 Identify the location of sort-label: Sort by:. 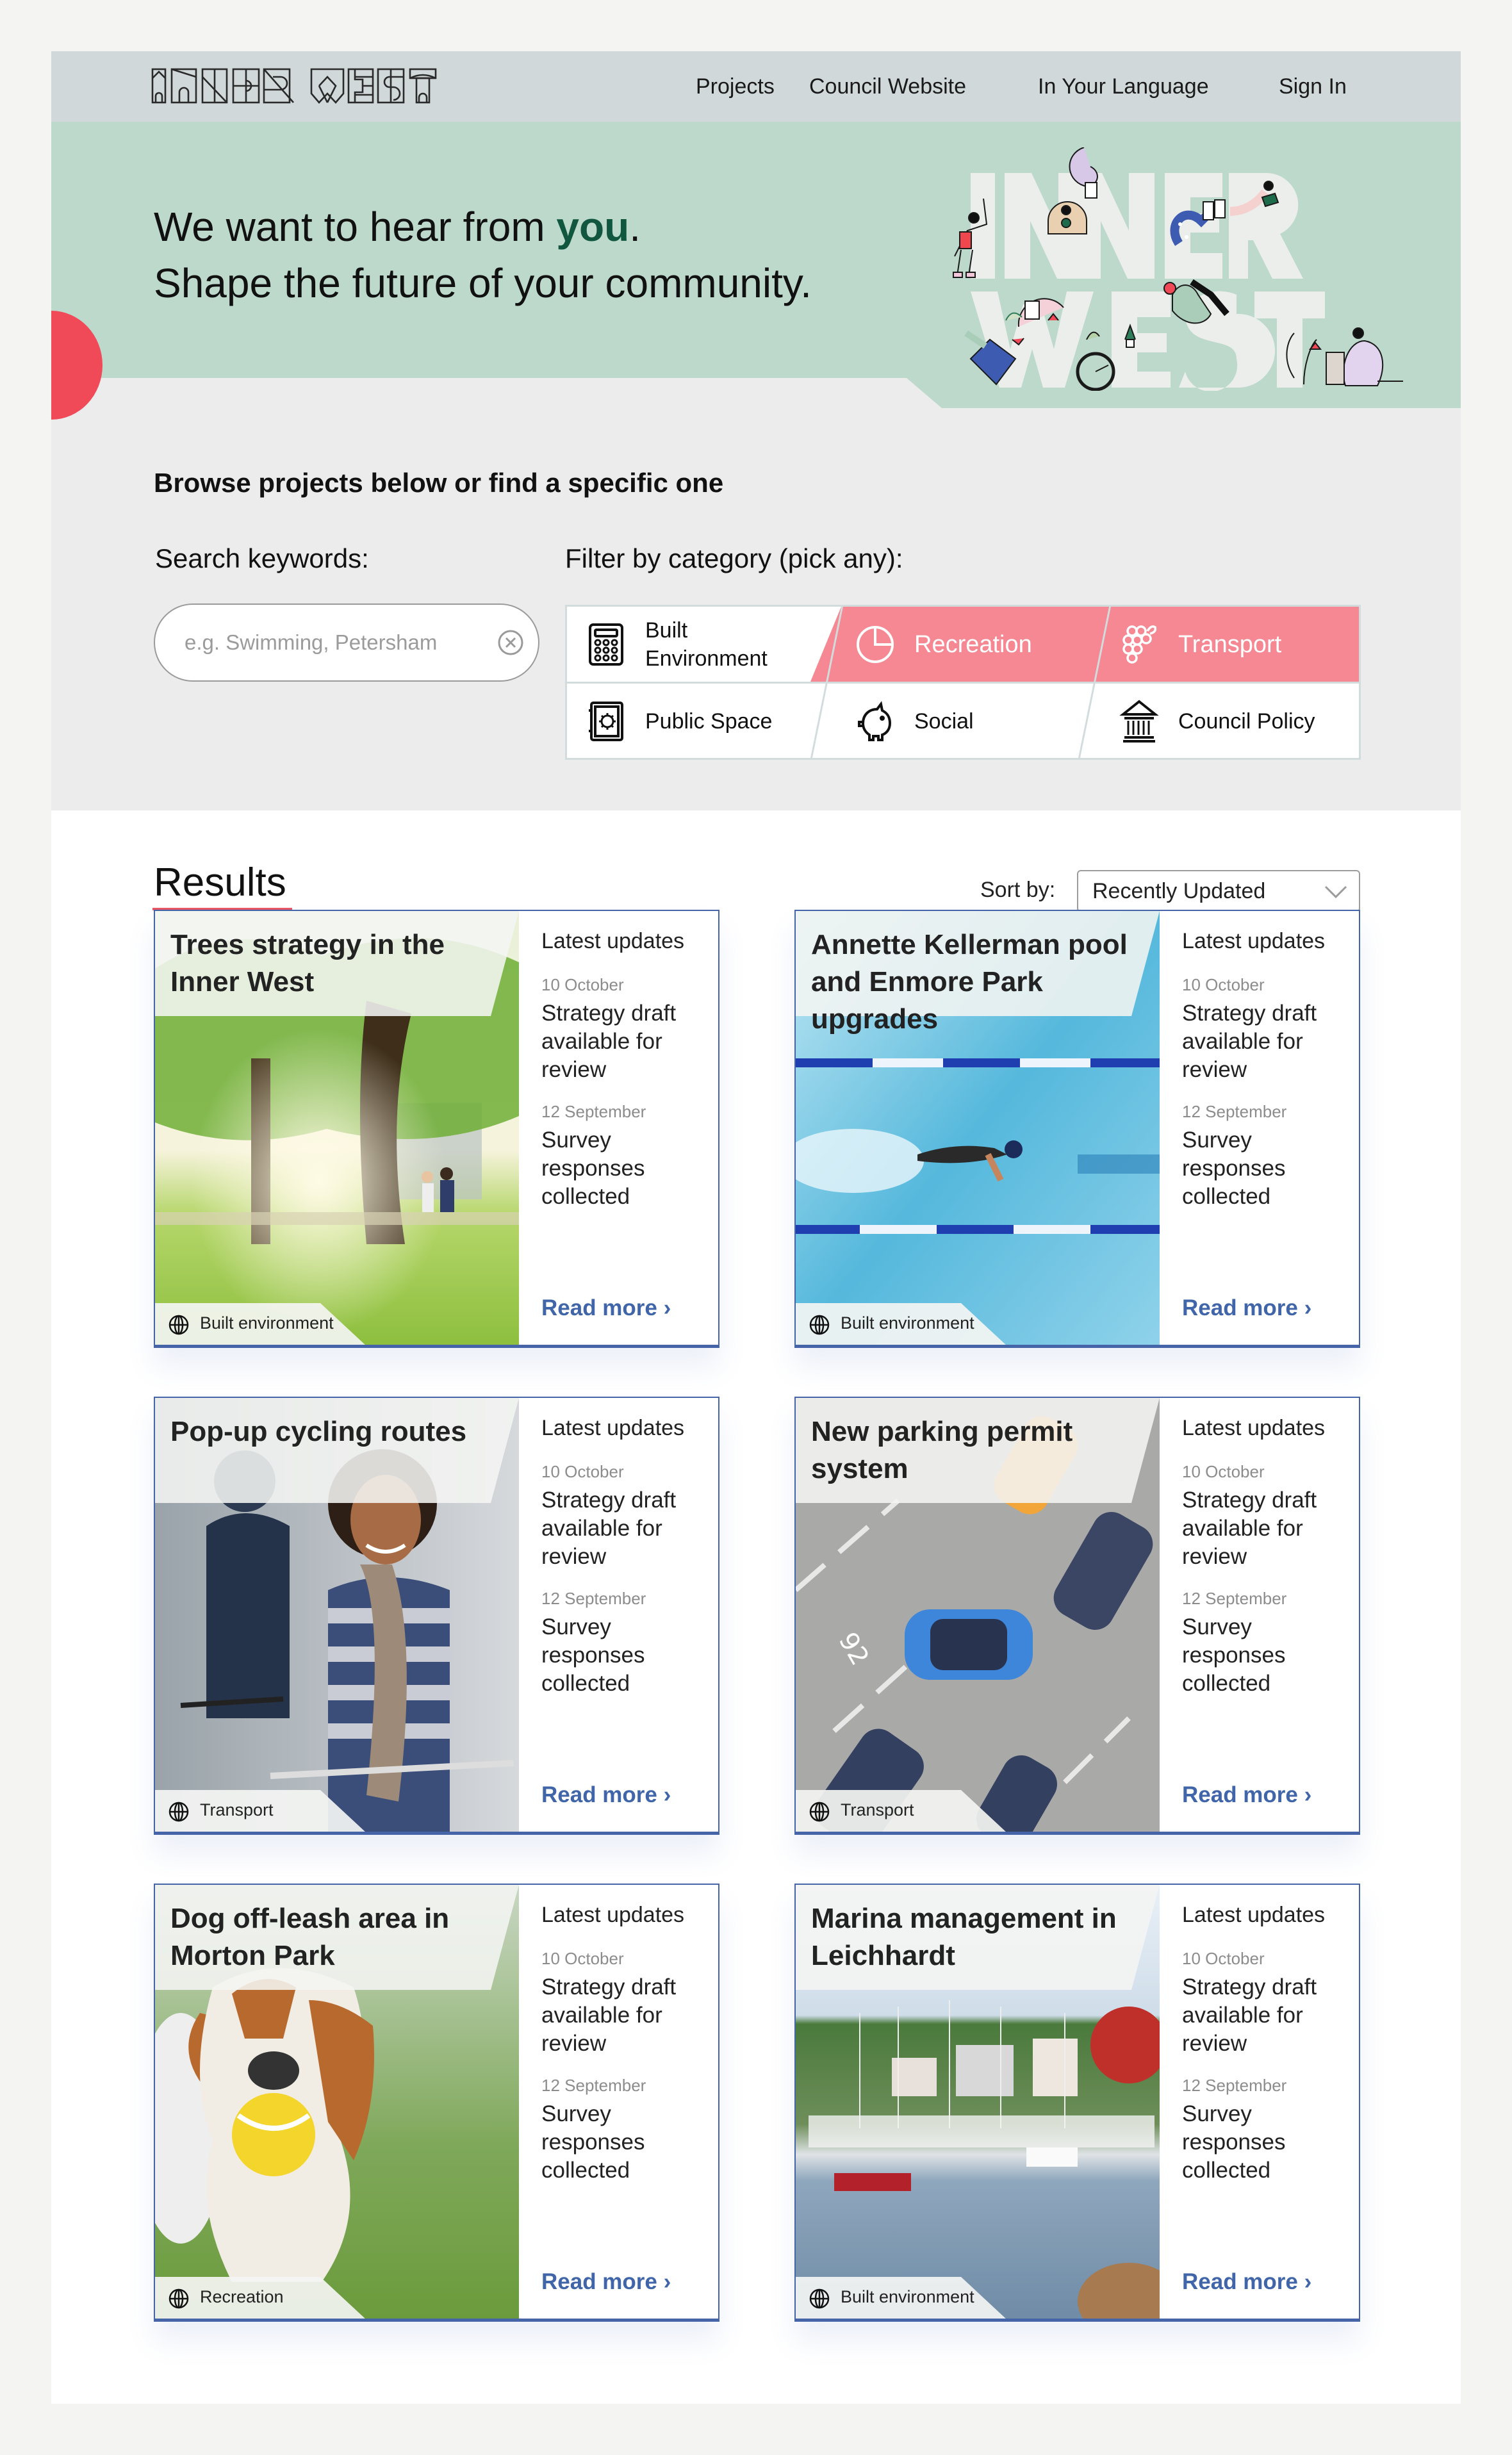
(1018, 890).